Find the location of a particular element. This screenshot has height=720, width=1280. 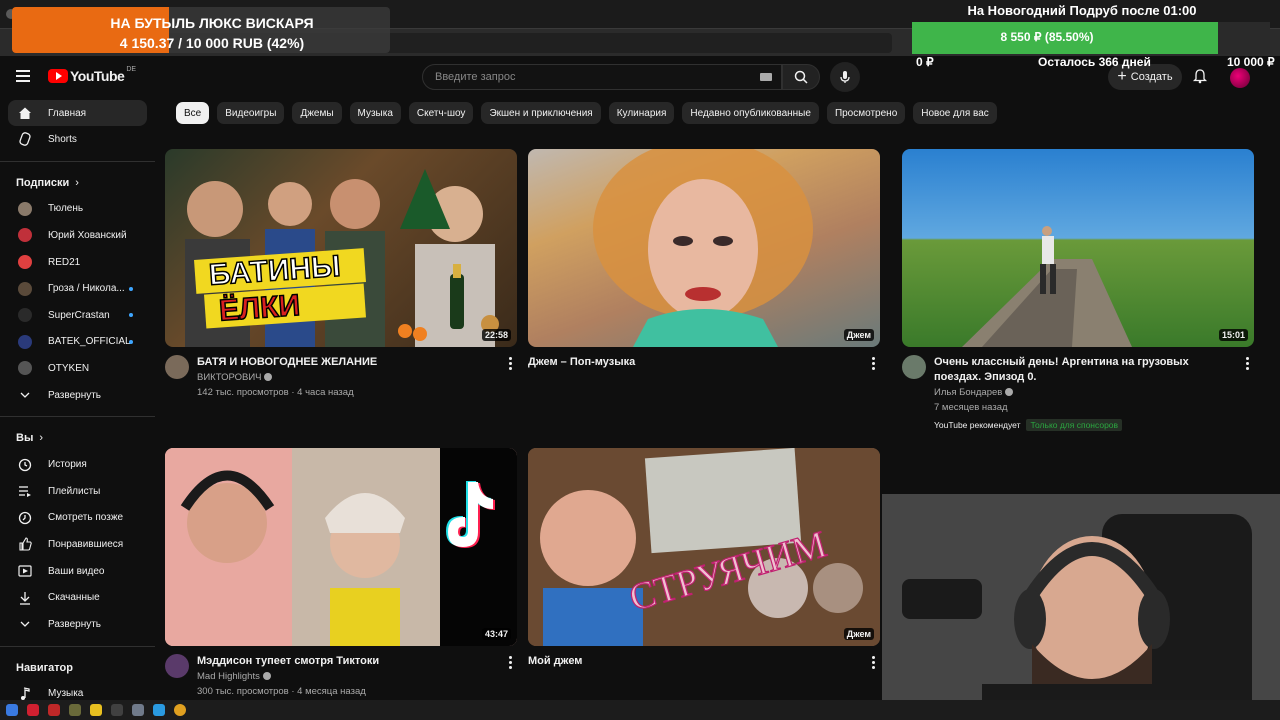

section-title: Вы is located at coordinates (25, 438).